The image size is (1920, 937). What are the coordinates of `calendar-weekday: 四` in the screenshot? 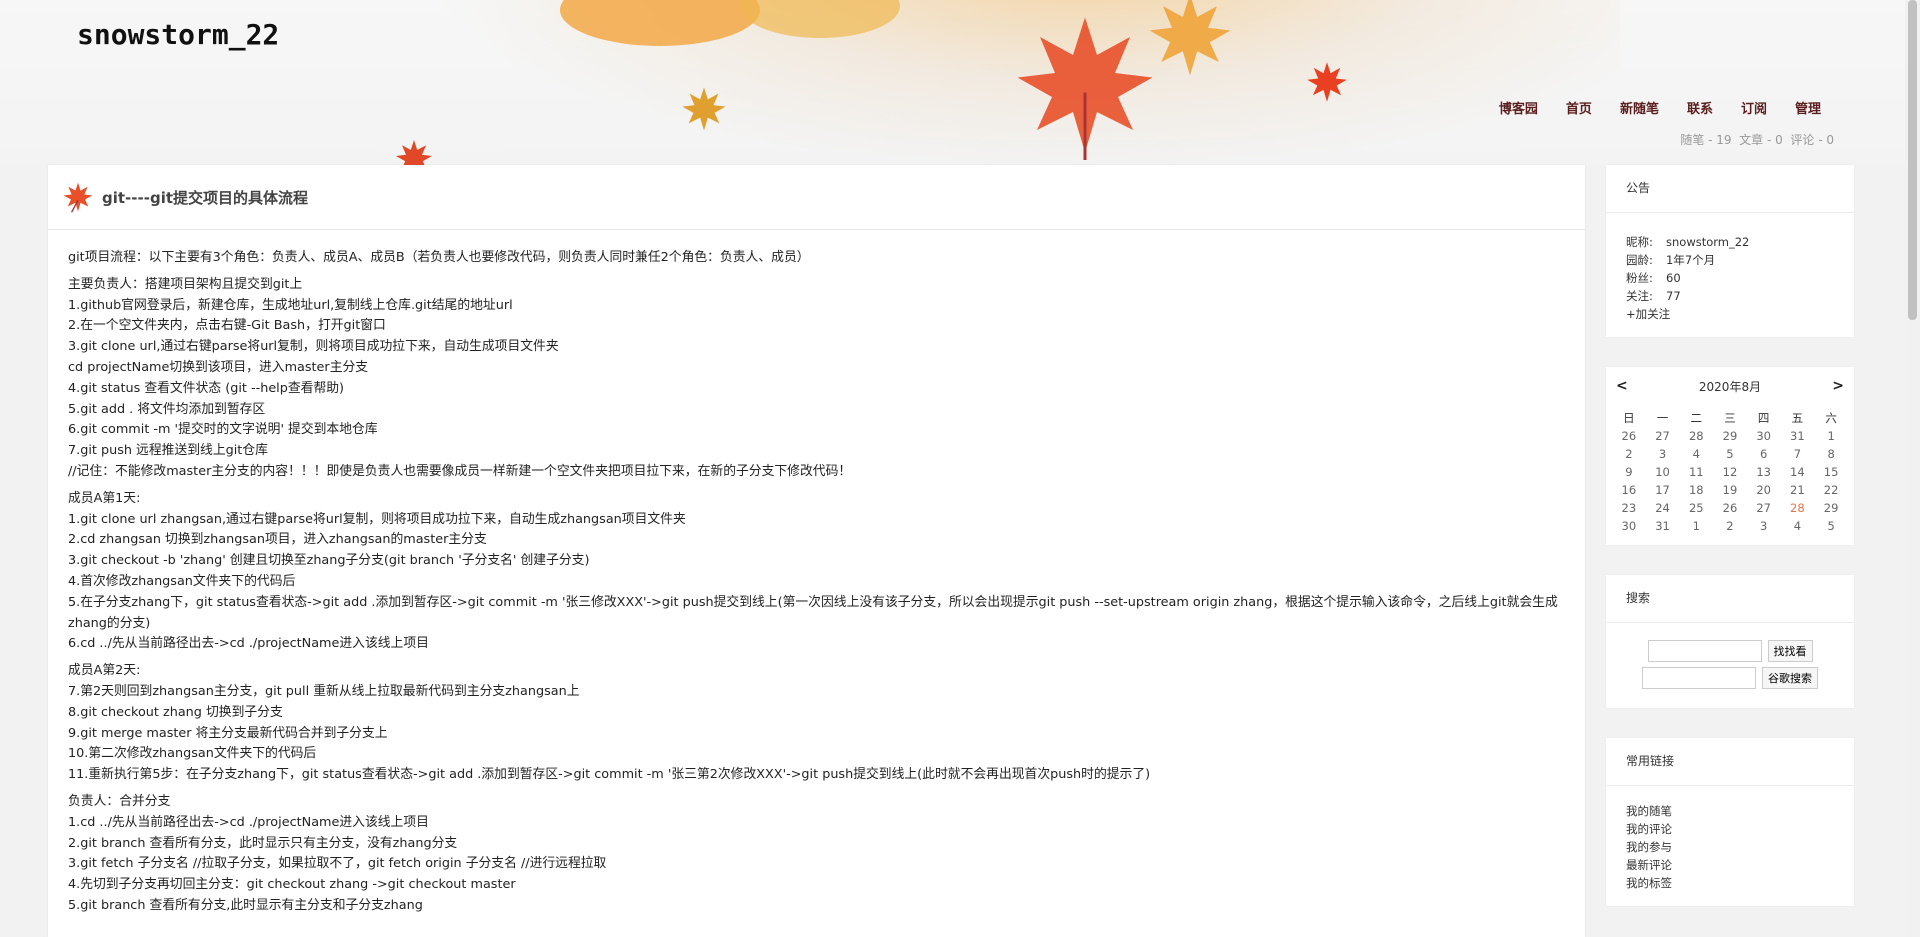 It's located at (1763, 418).